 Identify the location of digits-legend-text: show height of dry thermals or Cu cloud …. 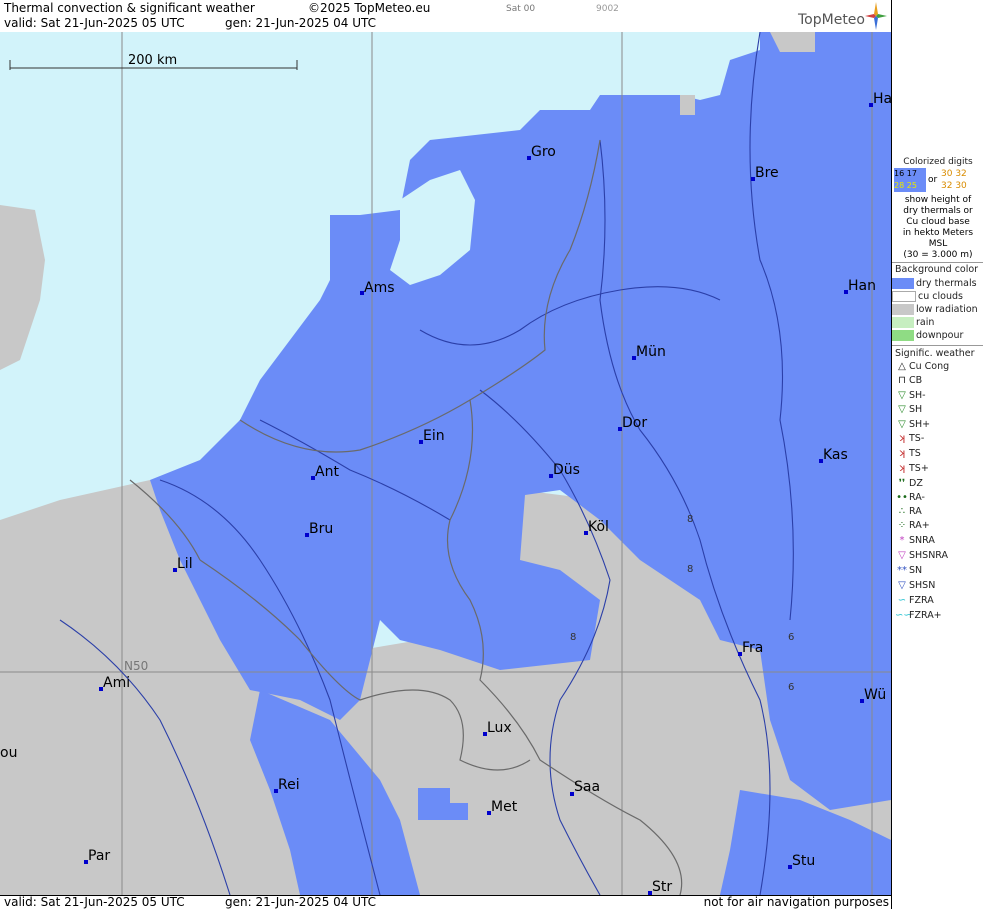
(938, 227).